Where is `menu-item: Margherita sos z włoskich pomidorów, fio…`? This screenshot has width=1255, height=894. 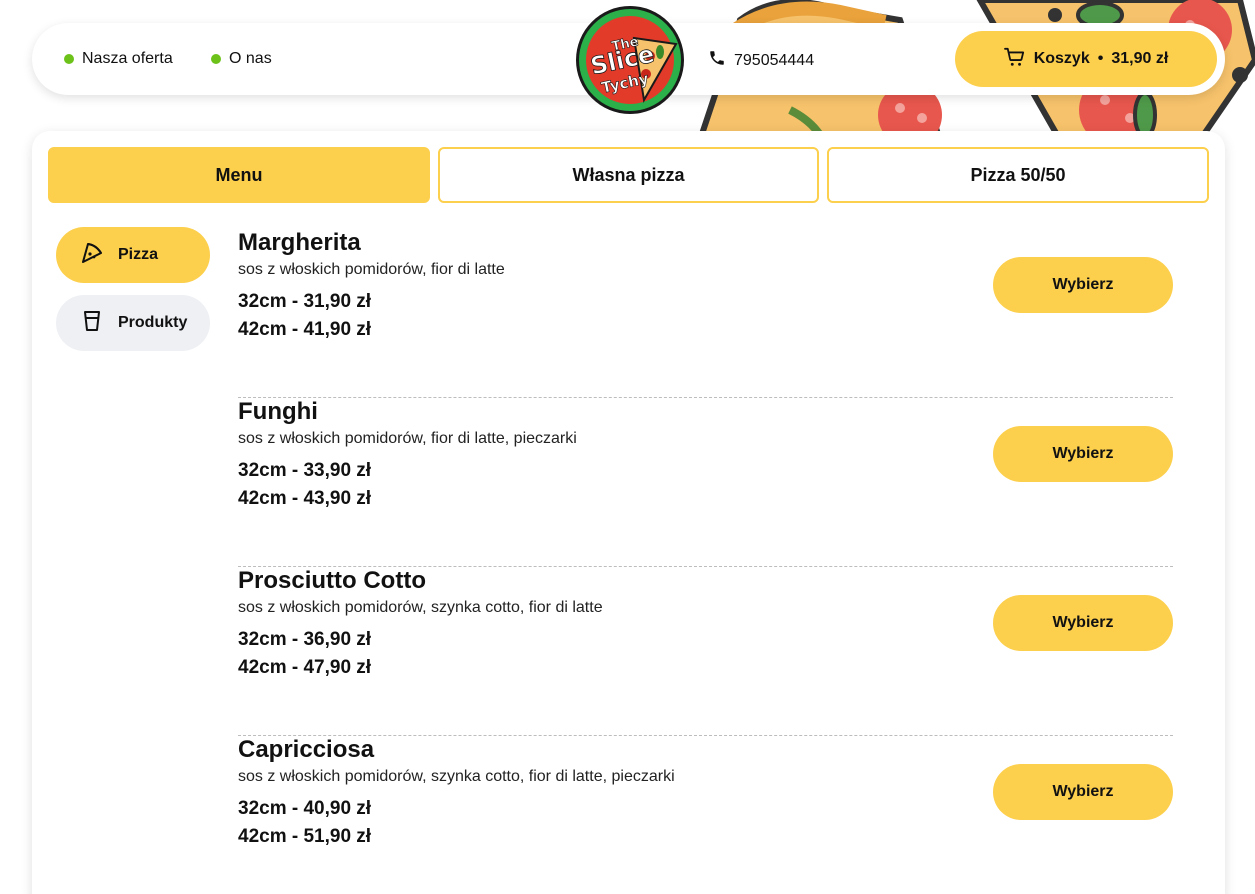
menu-item: Margherita sos z włoskich pomidorów, fio… is located at coordinates (705, 313).